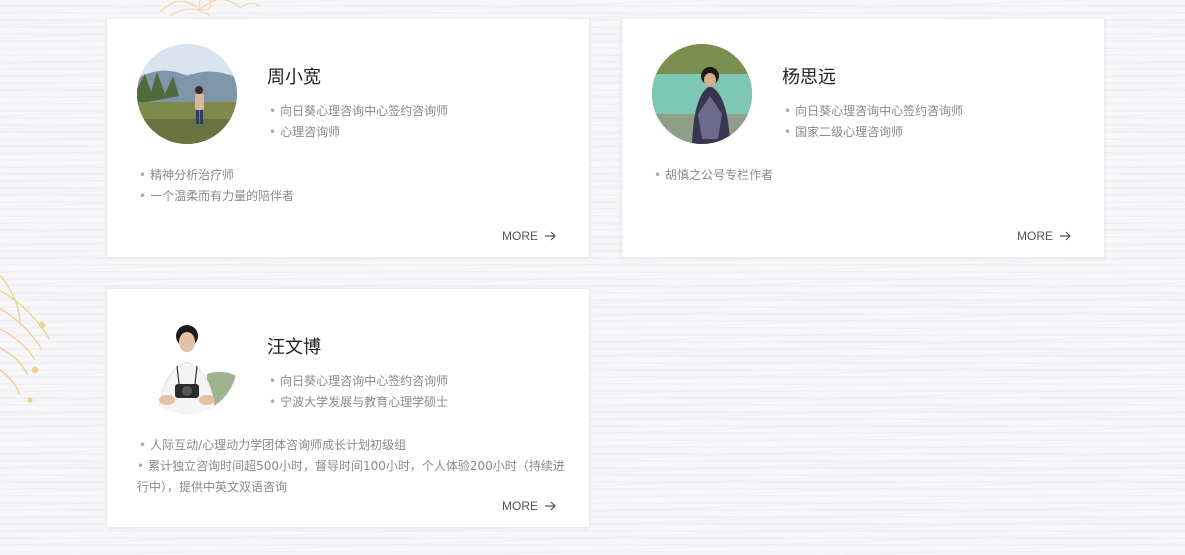  Describe the element at coordinates (358, 132) in the screenshot. I see `credential-item: 心理咨询师` at that location.